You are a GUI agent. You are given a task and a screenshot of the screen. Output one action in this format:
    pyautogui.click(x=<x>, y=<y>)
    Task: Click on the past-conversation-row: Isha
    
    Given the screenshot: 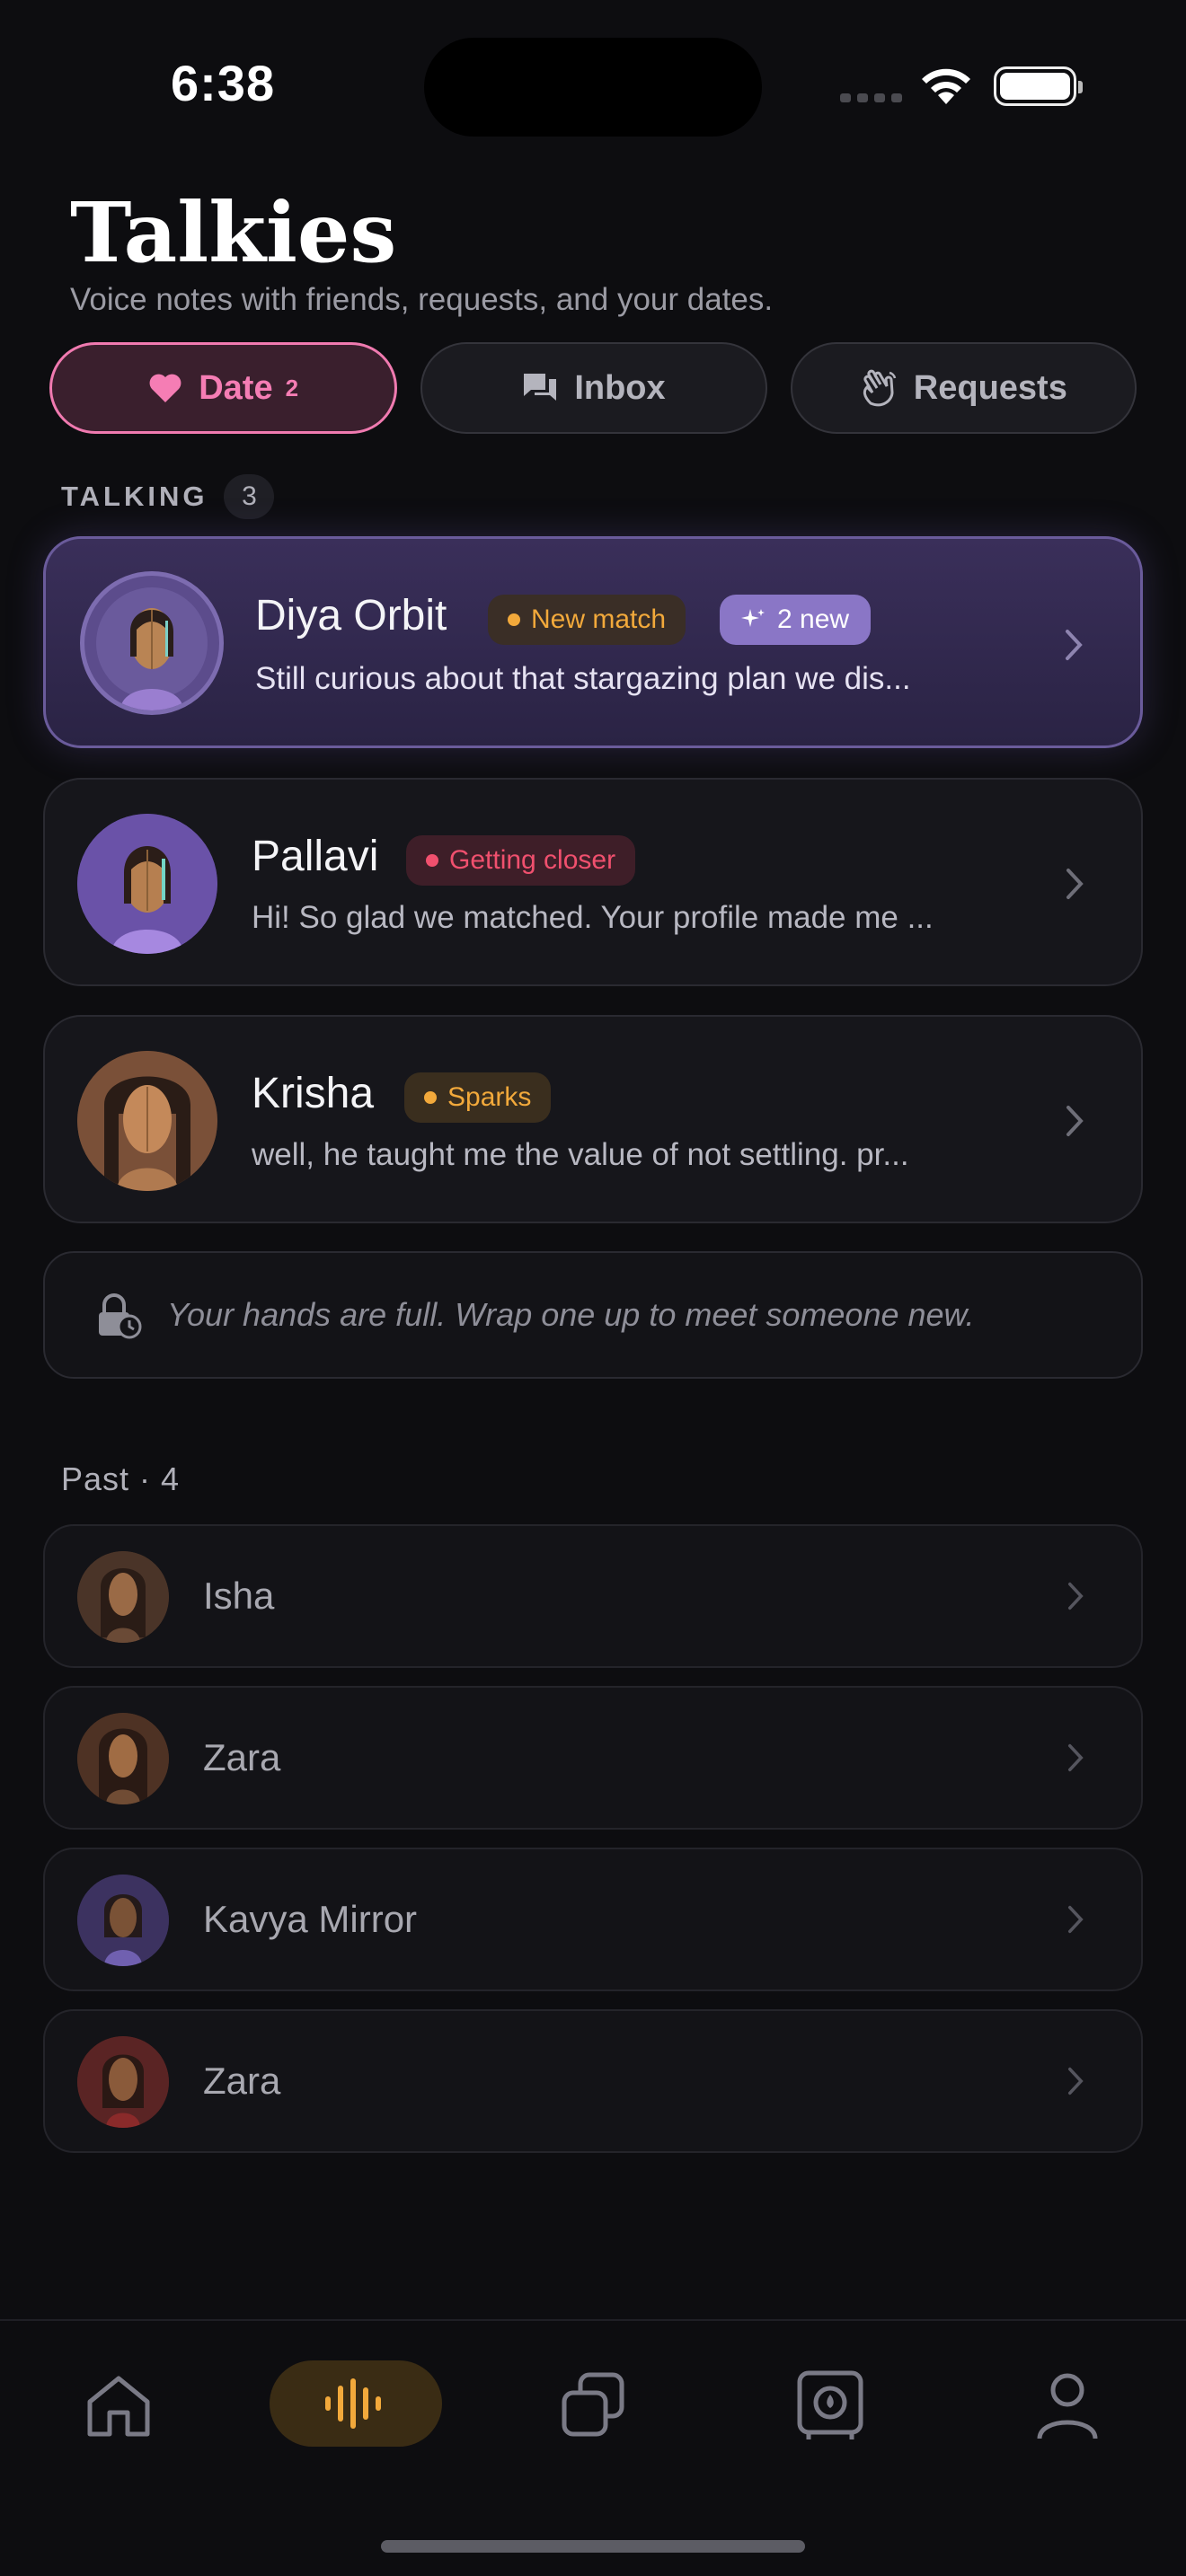 What is the action you would take?
    pyautogui.click(x=593, y=1596)
    